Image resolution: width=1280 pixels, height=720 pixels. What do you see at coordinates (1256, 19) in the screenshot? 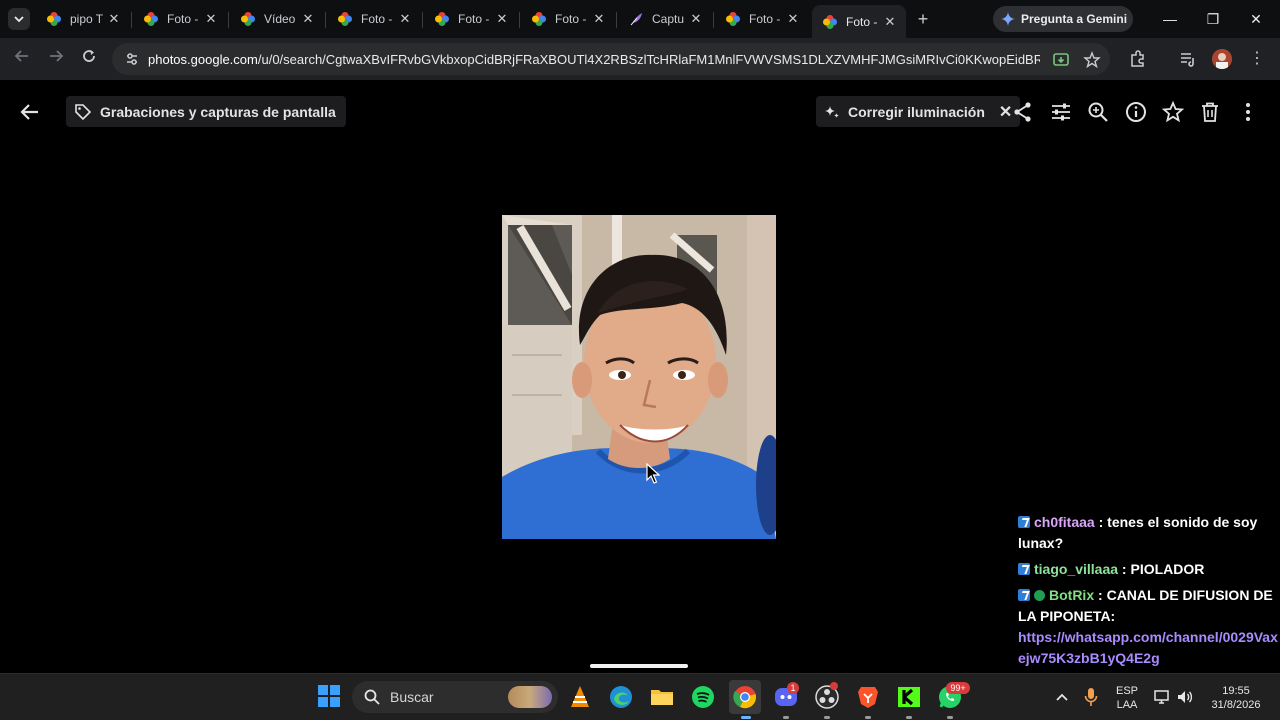
I see `close-window-button: ✕` at bounding box center [1256, 19].